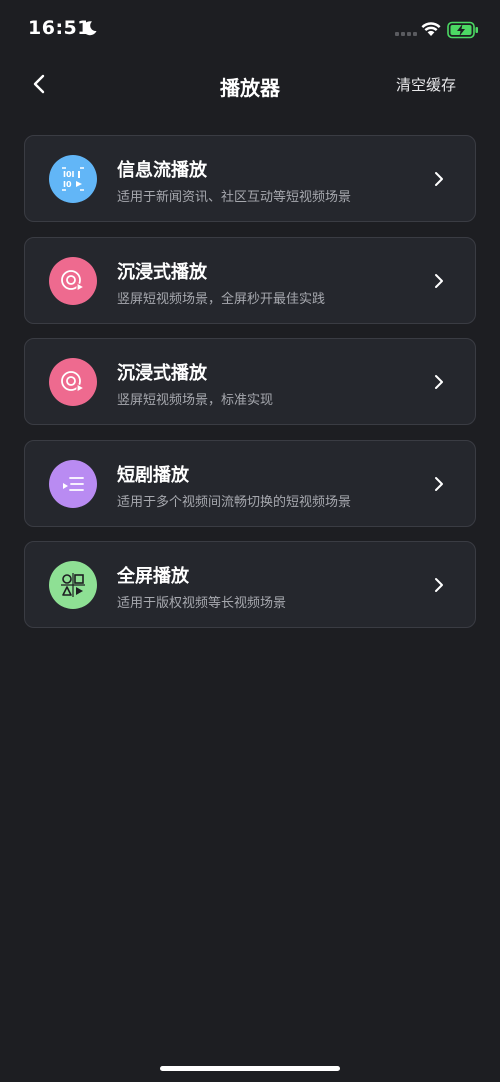  What do you see at coordinates (250, 381) in the screenshot?
I see `list-item-immersive-player-standard: 沉浸式播放 竖屏短视频场景，标准实现` at bounding box center [250, 381].